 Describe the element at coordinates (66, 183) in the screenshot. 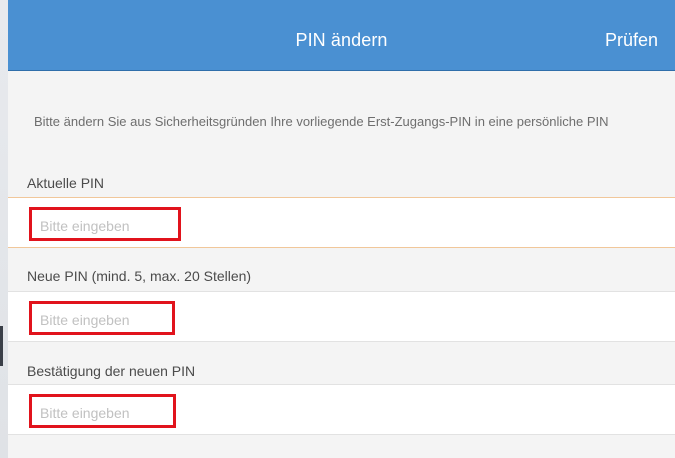

I see `current-pin-label: Aktuelle PIN` at that location.